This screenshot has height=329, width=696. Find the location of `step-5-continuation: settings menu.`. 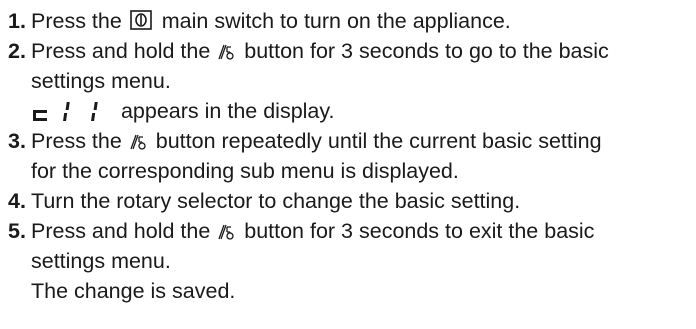

step-5-continuation: settings menu. is located at coordinates (350, 261).